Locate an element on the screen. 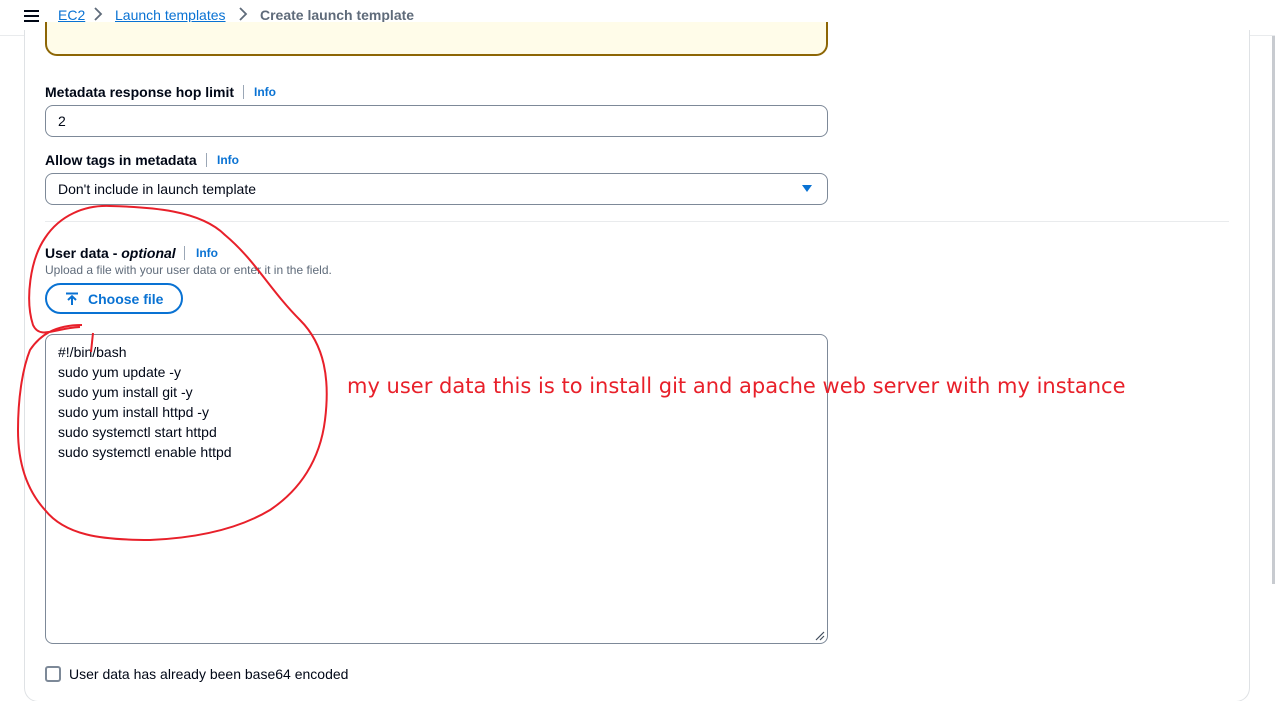  allow-tags-label: Allow tags in metadata is located at coordinates (121, 160).